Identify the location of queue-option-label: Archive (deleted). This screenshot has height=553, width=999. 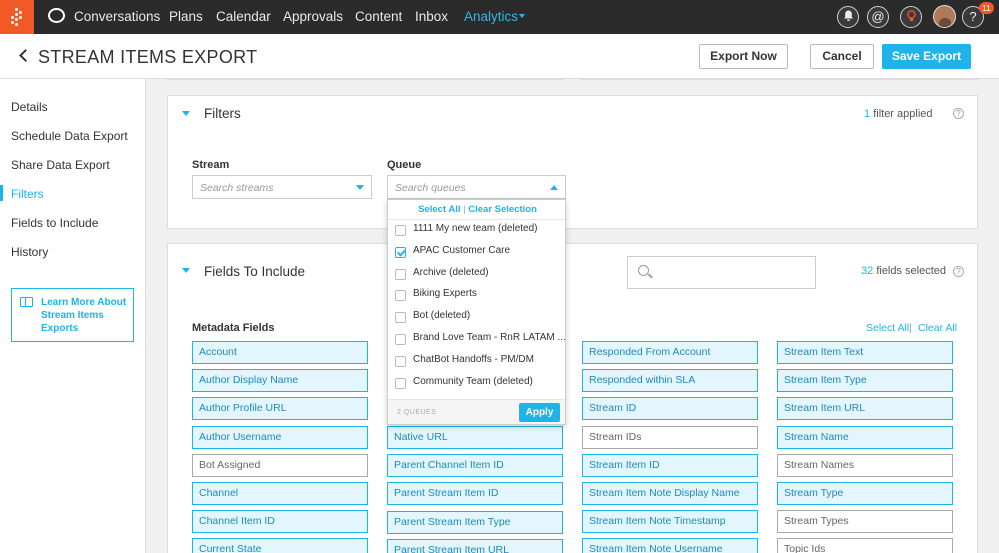
(451, 272).